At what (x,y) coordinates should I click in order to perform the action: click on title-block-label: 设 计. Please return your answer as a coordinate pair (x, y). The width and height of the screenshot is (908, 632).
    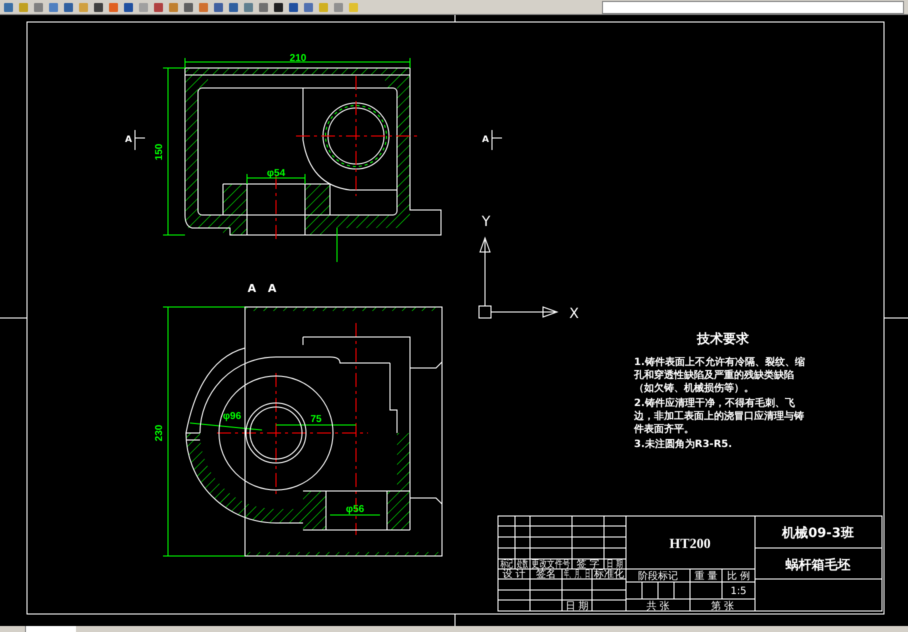
    Looking at the image, I should click on (514, 574).